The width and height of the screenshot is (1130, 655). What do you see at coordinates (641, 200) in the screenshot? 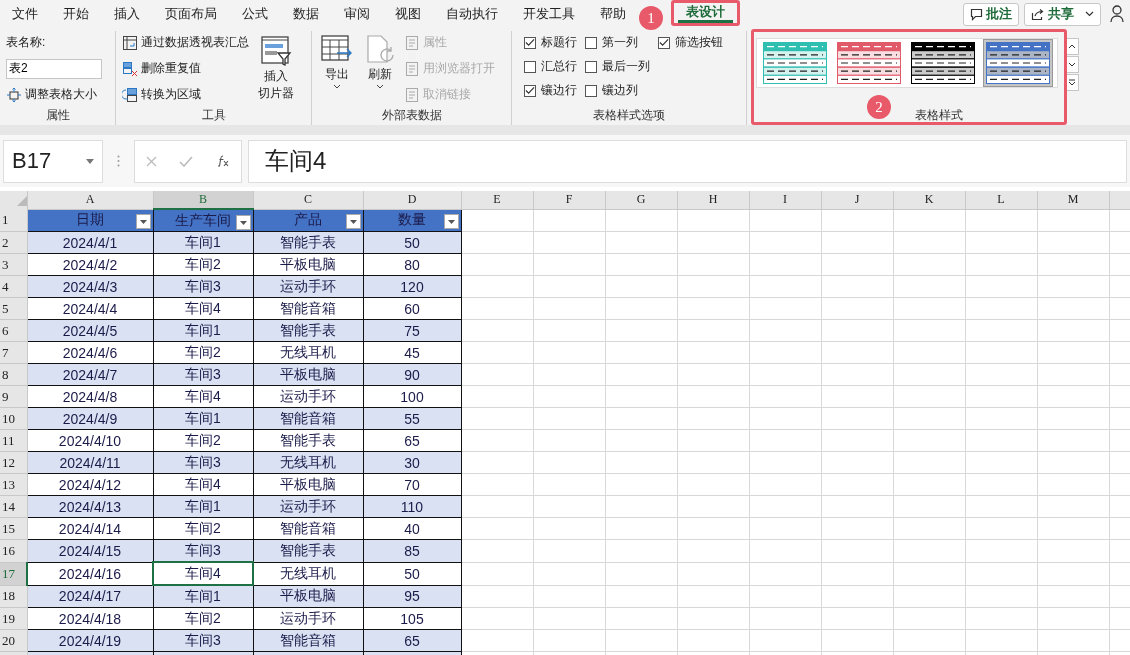
I see `column-header: G` at bounding box center [641, 200].